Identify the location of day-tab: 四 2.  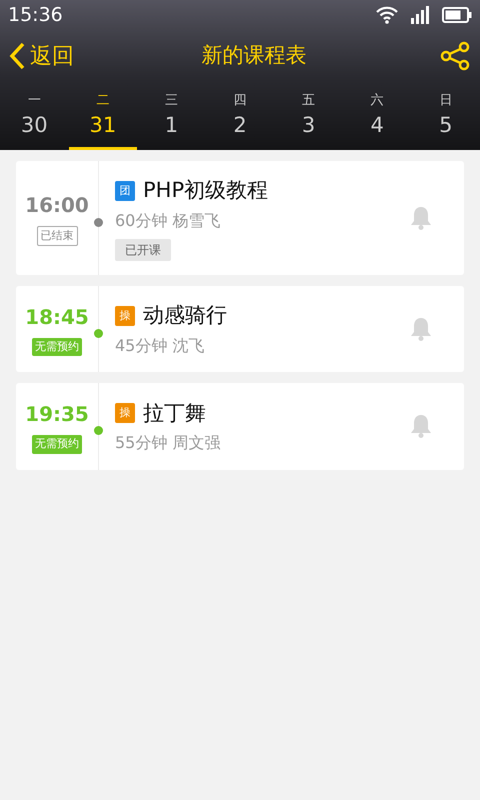
(240, 121).